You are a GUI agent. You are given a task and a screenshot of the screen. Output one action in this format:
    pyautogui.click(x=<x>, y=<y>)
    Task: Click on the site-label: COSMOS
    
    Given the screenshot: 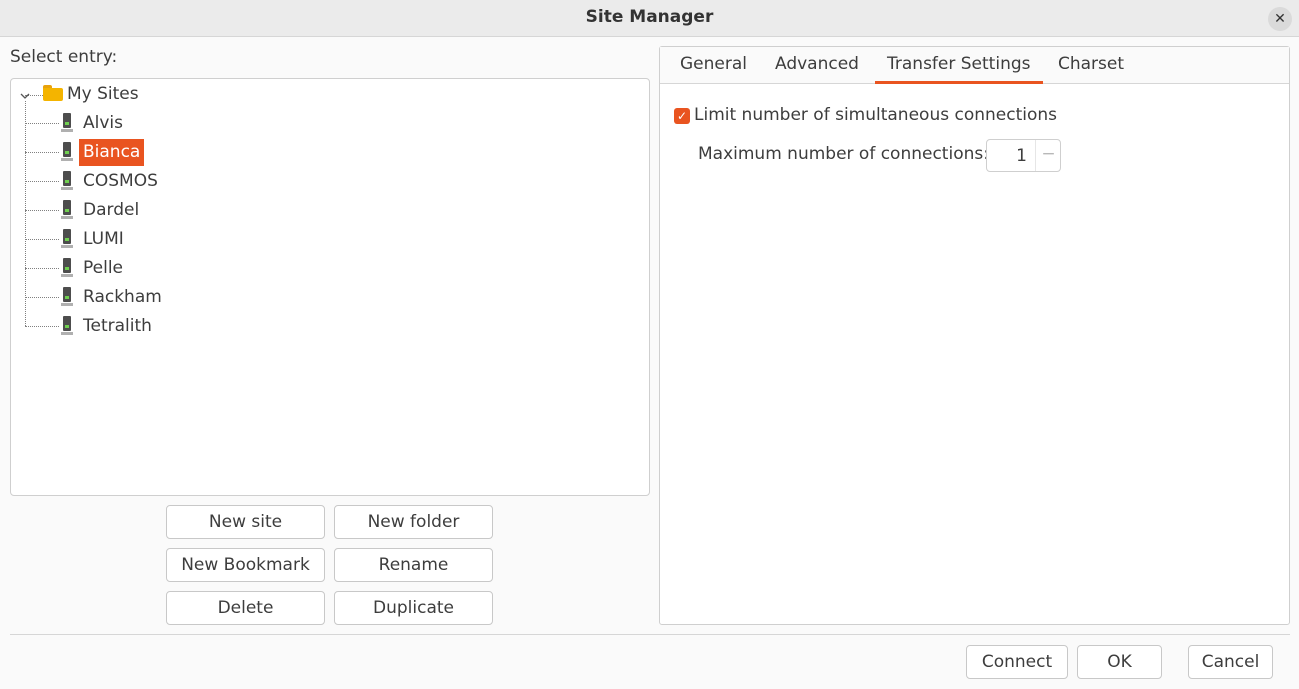 What is the action you would take?
    pyautogui.click(x=120, y=181)
    